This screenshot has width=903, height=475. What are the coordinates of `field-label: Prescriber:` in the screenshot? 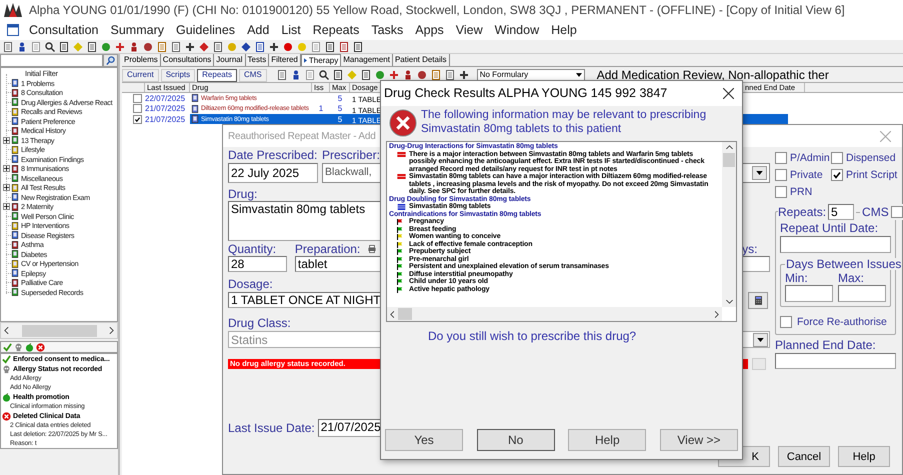 It's located at (351, 155).